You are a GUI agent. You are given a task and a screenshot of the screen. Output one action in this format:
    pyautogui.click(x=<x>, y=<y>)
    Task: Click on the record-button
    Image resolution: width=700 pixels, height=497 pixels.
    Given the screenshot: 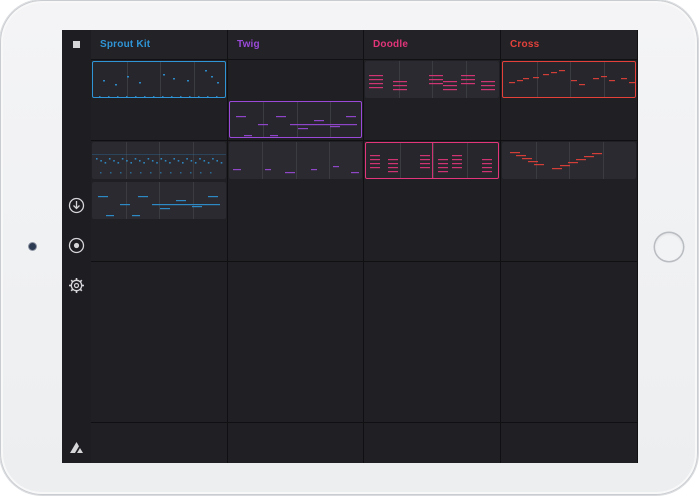 What is the action you would take?
    pyautogui.click(x=76, y=245)
    